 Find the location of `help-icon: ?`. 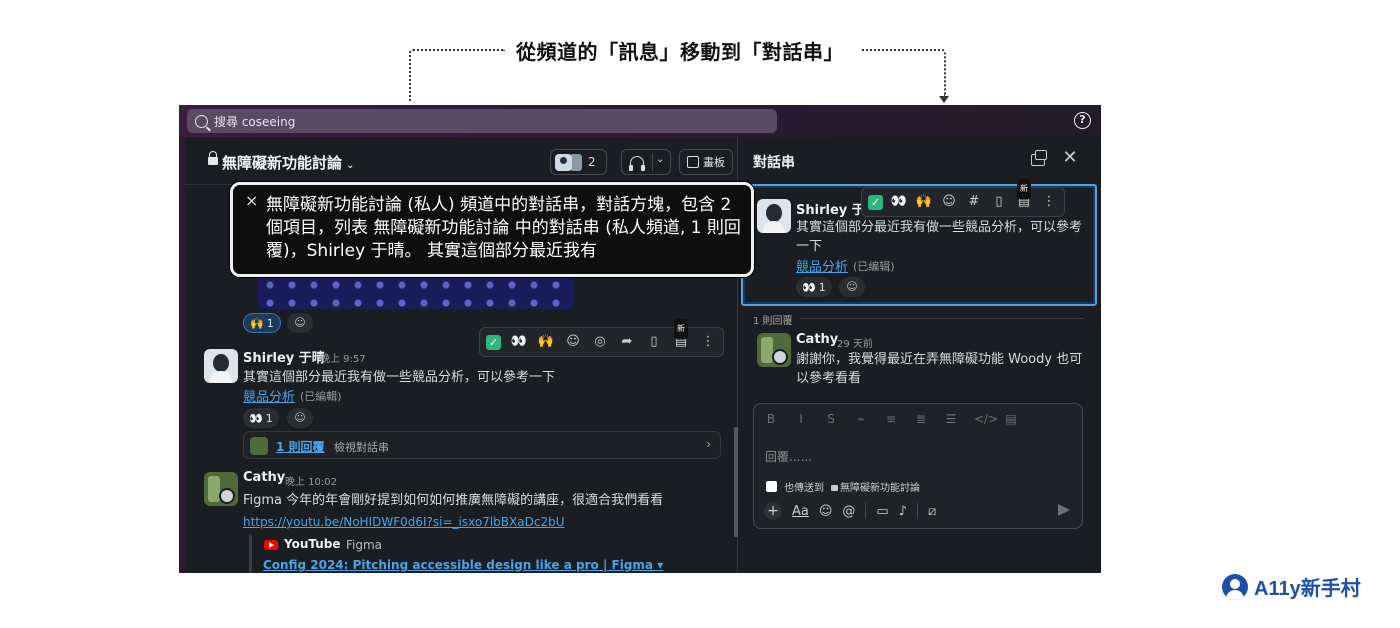

help-icon: ? is located at coordinates (1082, 120).